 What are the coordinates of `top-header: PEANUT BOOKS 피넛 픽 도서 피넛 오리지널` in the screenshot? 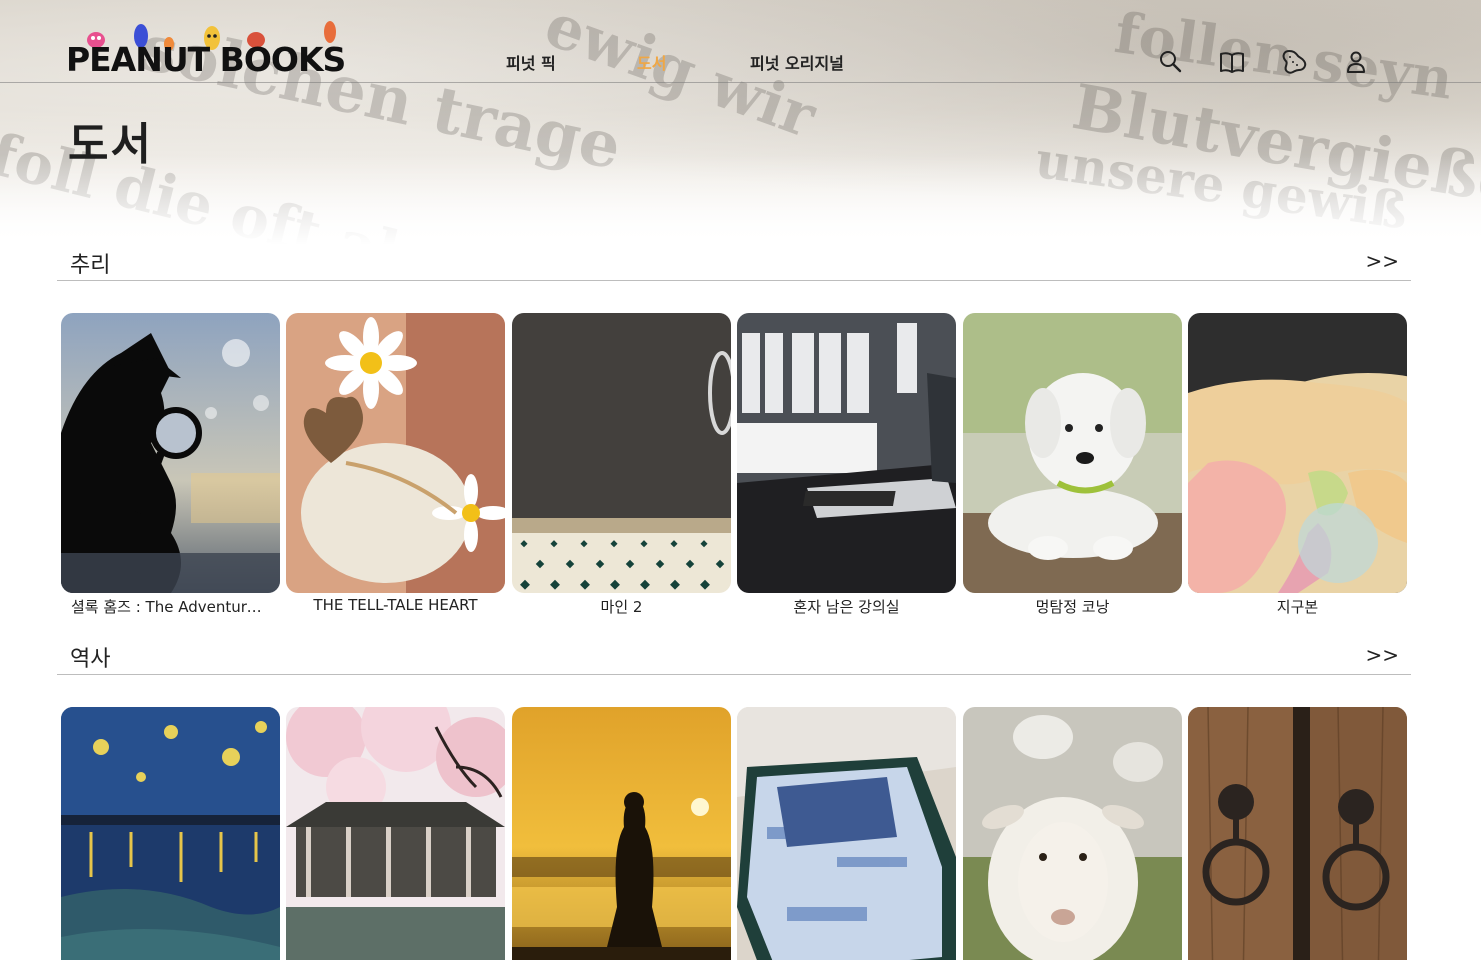 It's located at (740, 41).